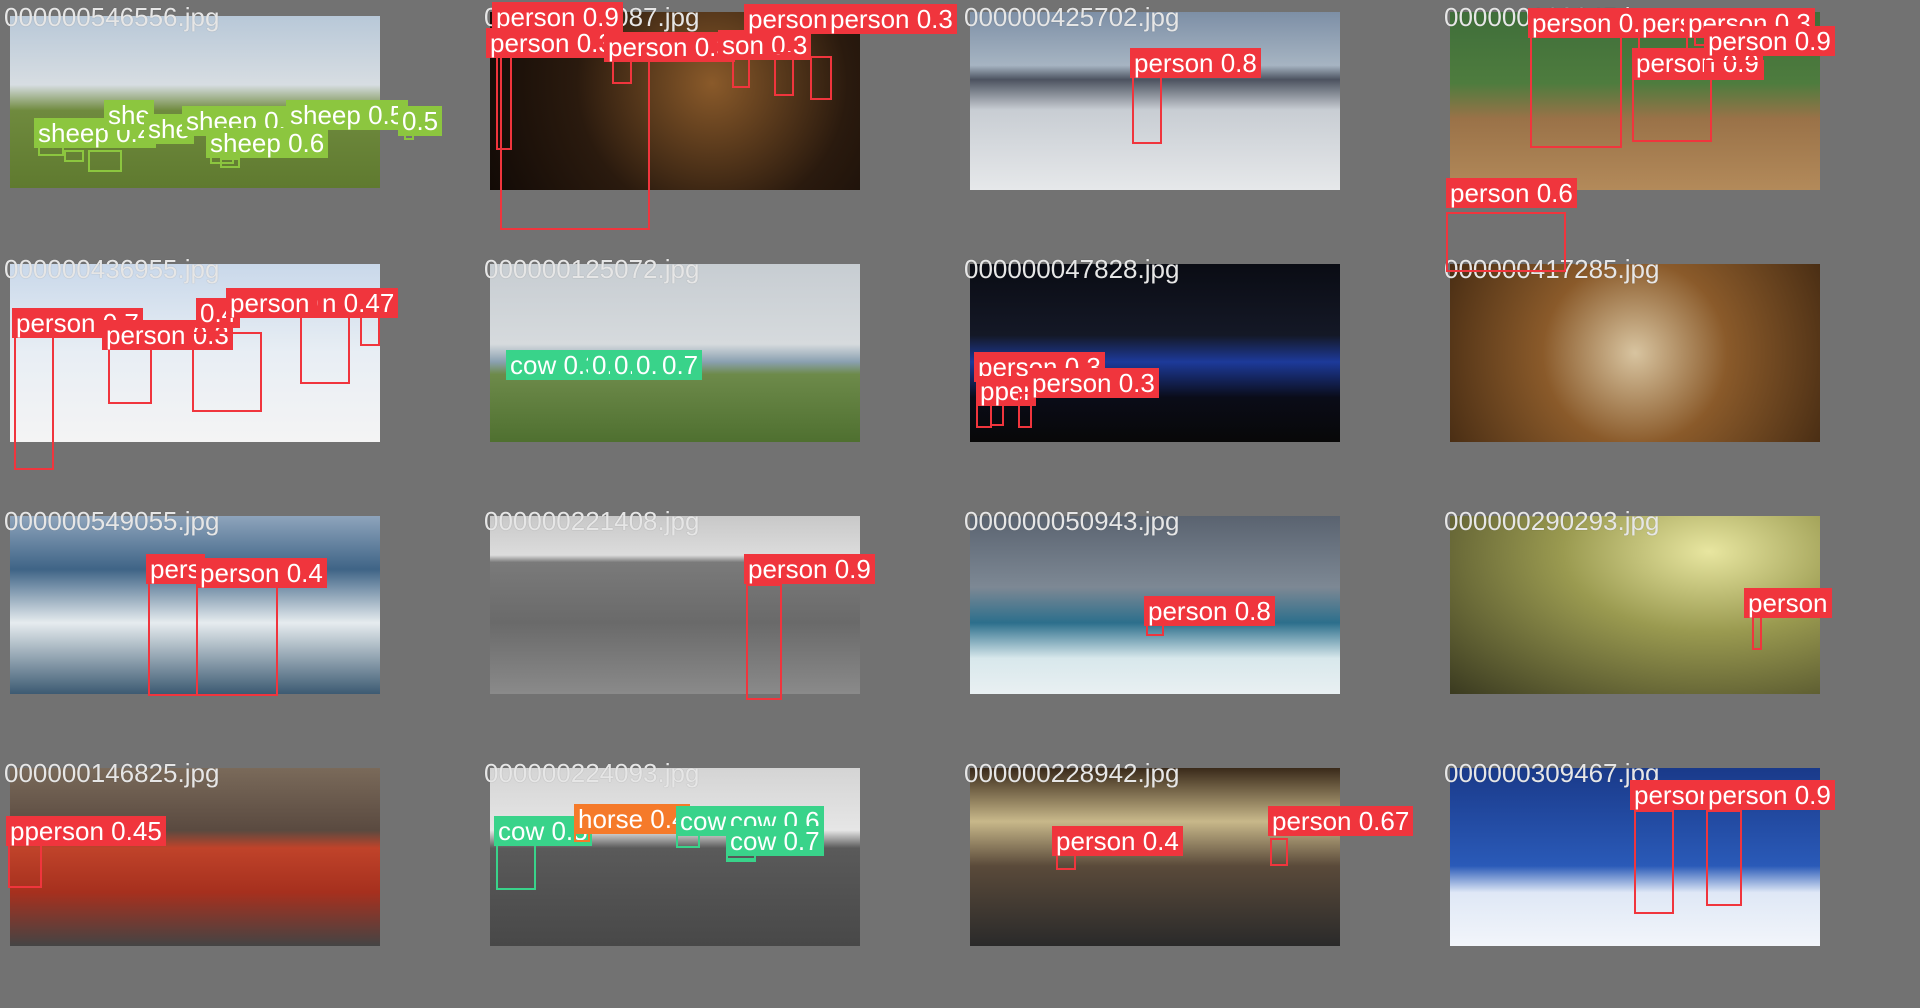  What do you see at coordinates (86, 831) in the screenshot?
I see `detection-label: pperson 0.45` at bounding box center [86, 831].